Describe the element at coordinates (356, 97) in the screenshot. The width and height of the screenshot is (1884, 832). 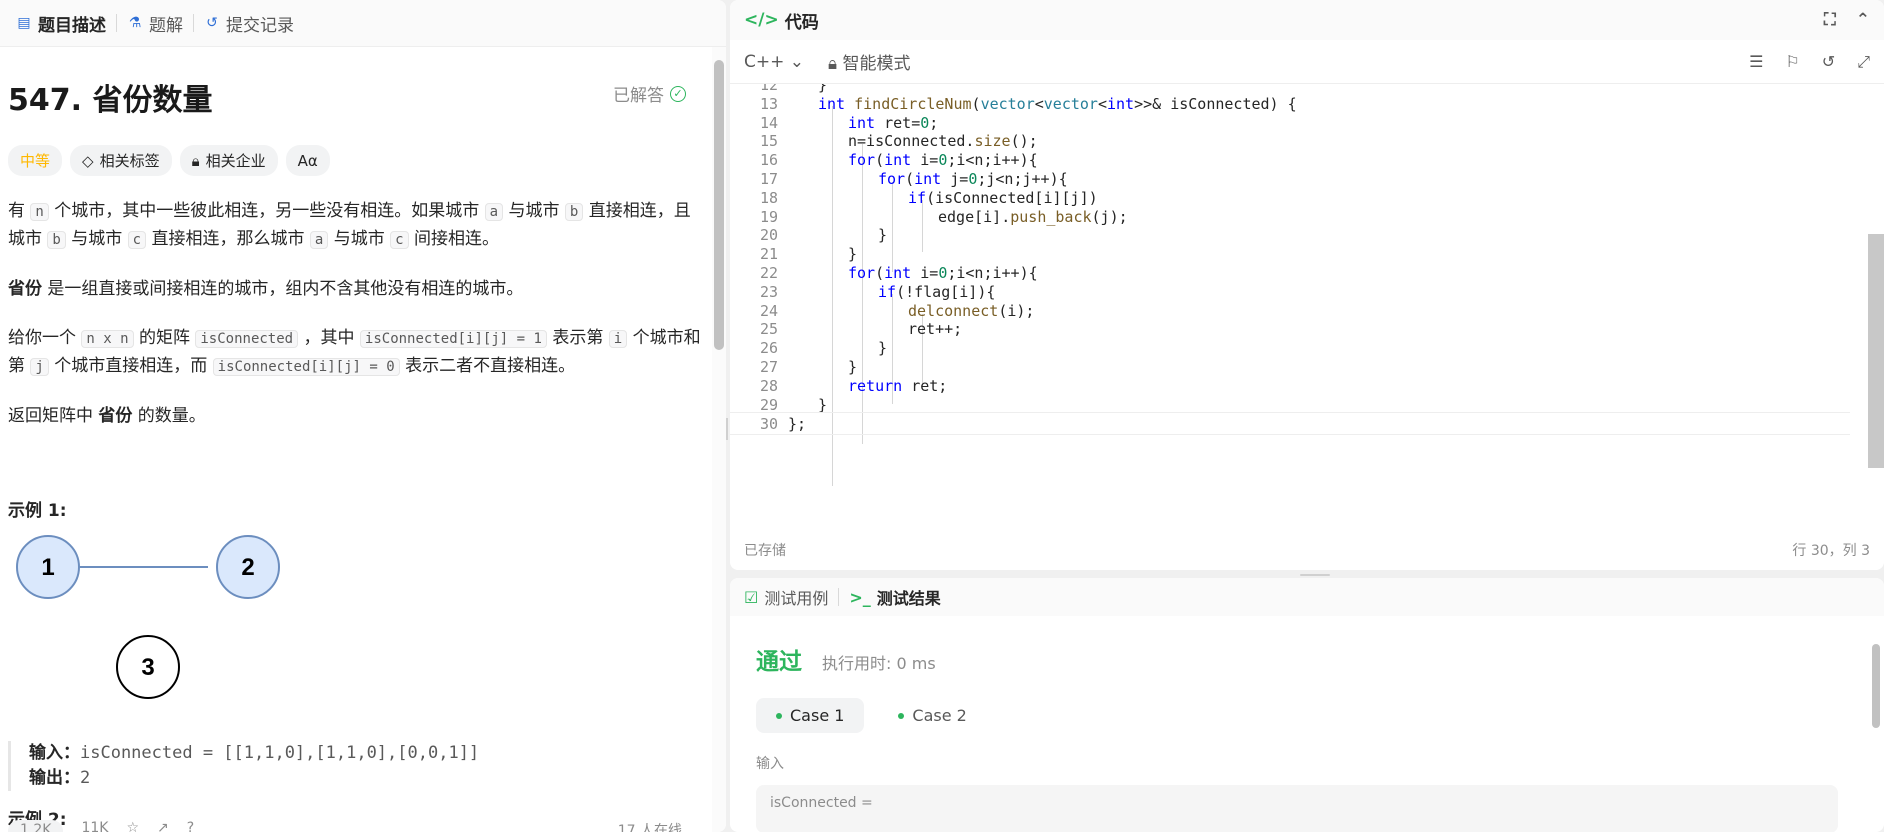
I see `problem-title: 547. 省份数量` at that location.